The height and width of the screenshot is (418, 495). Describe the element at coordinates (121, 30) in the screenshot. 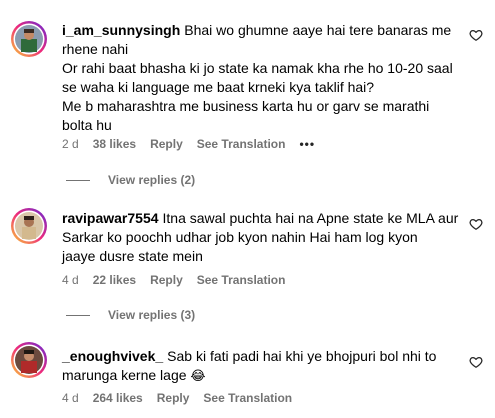

I see `comment-username: i_am_sunnysingh` at that location.